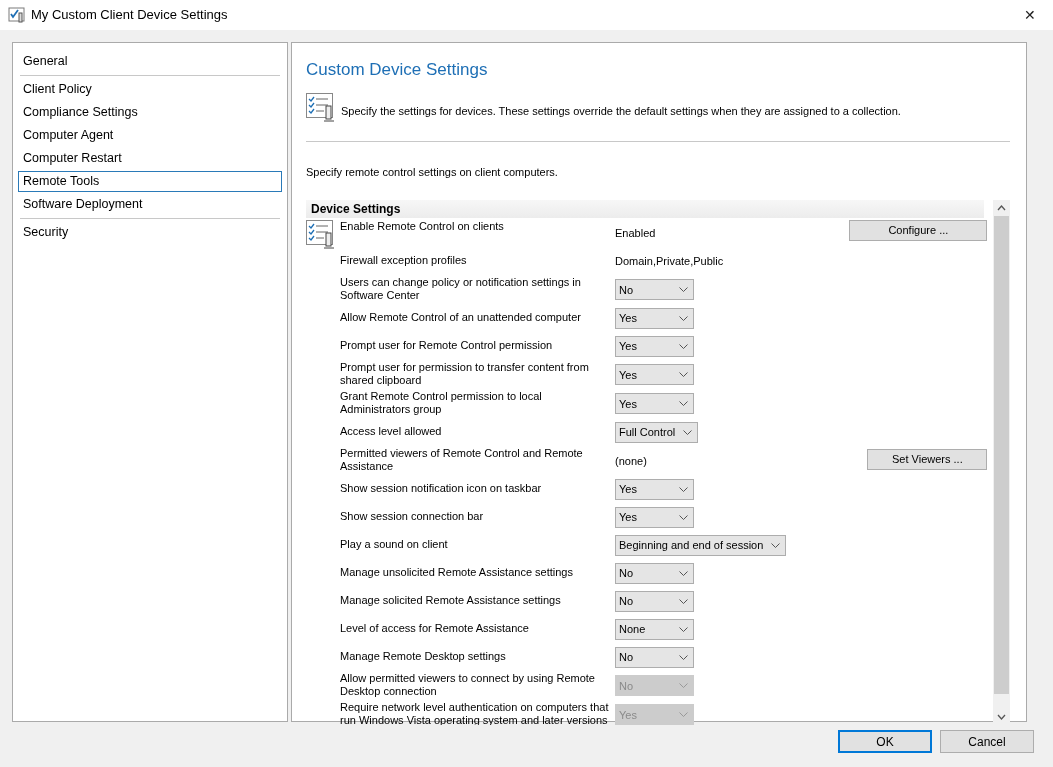  Describe the element at coordinates (150, 232) in the screenshot. I see `sidebar-item: Security` at that location.